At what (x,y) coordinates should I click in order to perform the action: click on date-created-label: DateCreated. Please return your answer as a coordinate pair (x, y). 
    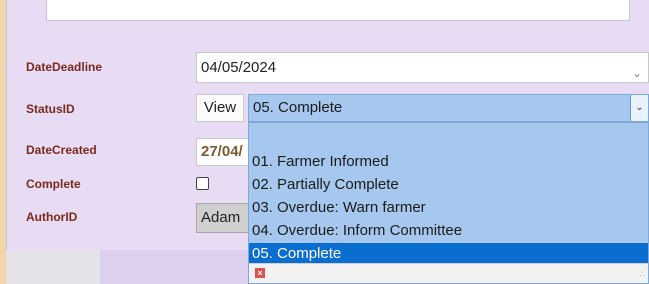
    Looking at the image, I should click on (61, 150).